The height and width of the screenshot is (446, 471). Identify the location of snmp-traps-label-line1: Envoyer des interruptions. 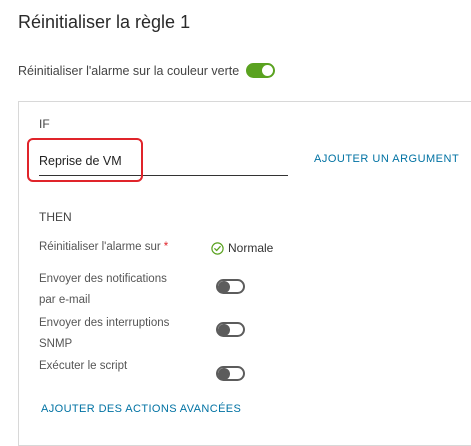
(104, 323).